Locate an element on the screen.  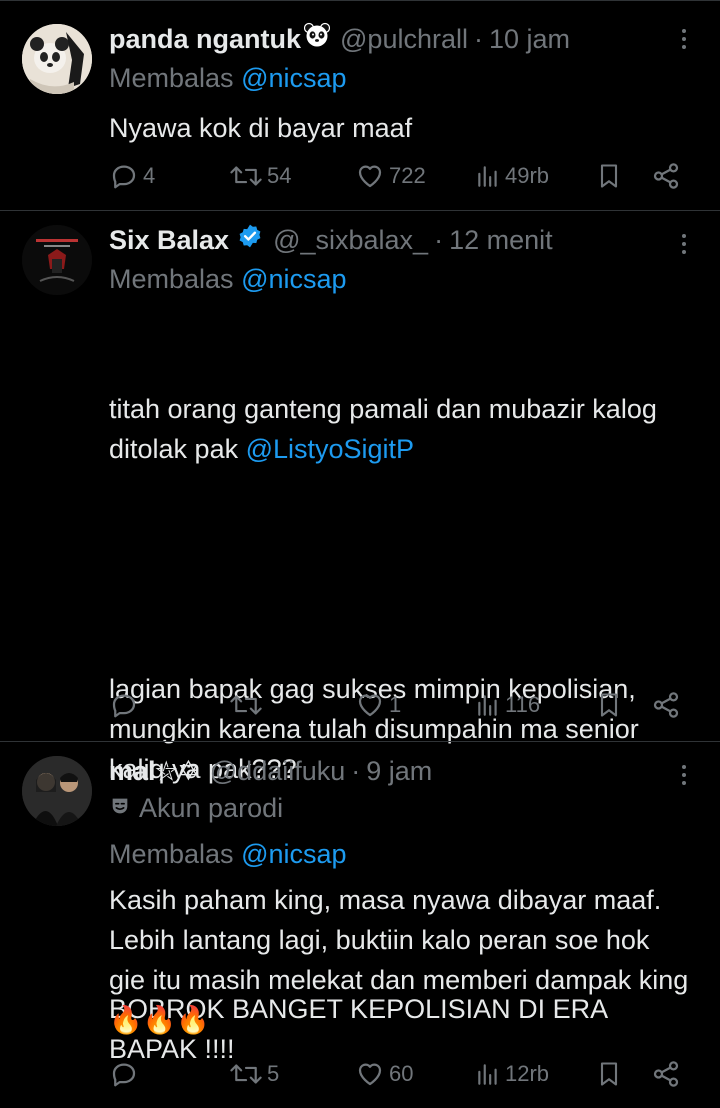
like-count: 1 is located at coordinates (395, 704).